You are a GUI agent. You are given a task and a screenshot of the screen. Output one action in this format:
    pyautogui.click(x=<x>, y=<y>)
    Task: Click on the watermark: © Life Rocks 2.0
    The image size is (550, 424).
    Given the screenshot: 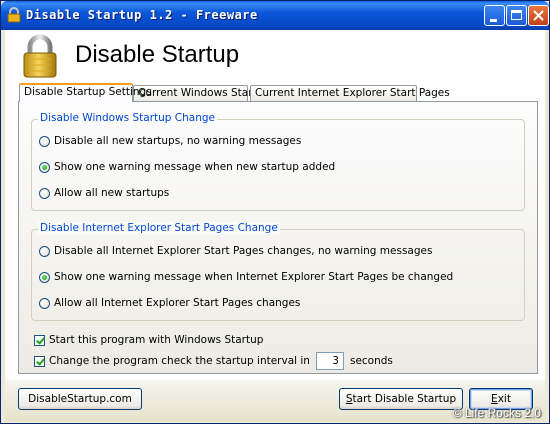 What is the action you would take?
    pyautogui.click(x=496, y=413)
    